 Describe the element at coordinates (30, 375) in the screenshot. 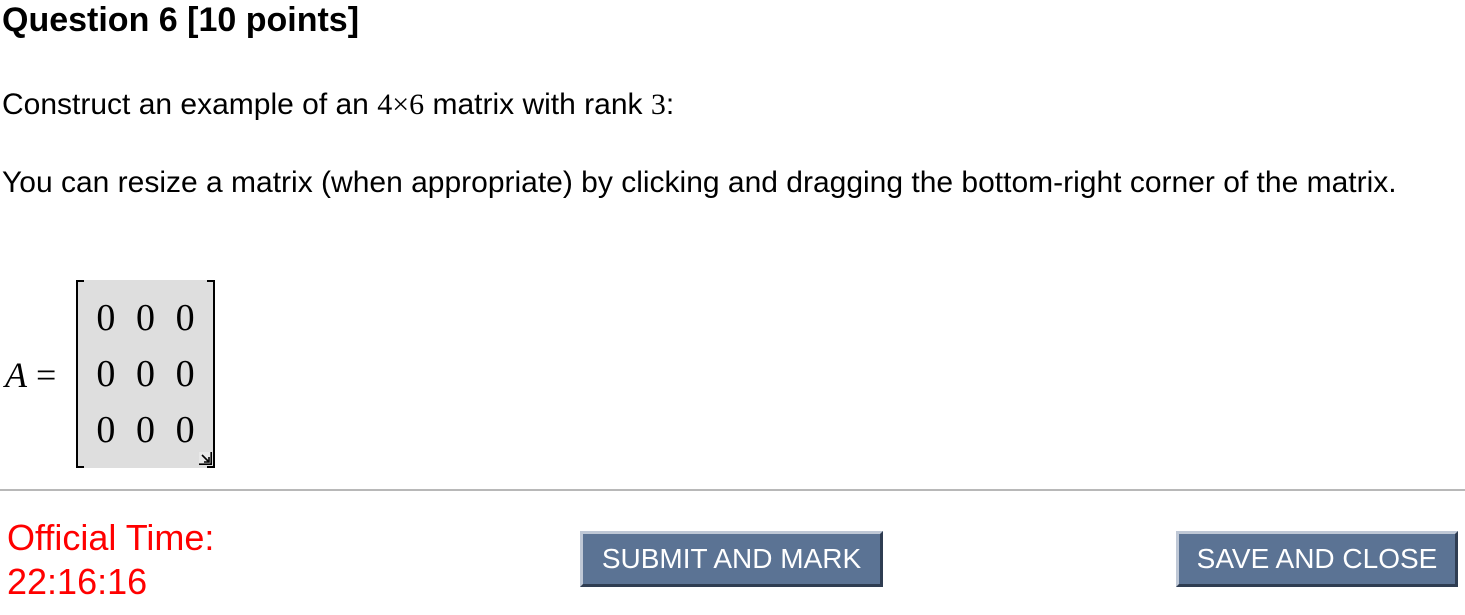

I see `matrix-label: A =` at that location.